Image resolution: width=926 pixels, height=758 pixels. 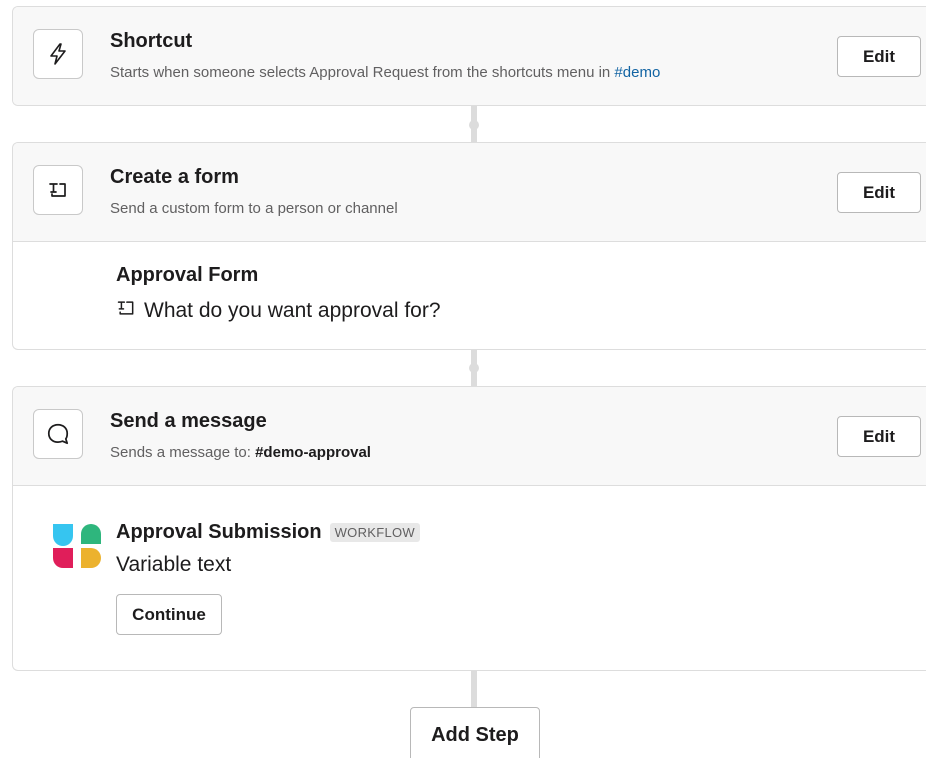 What do you see at coordinates (169, 614) in the screenshot?
I see `continue-button: Continue` at bounding box center [169, 614].